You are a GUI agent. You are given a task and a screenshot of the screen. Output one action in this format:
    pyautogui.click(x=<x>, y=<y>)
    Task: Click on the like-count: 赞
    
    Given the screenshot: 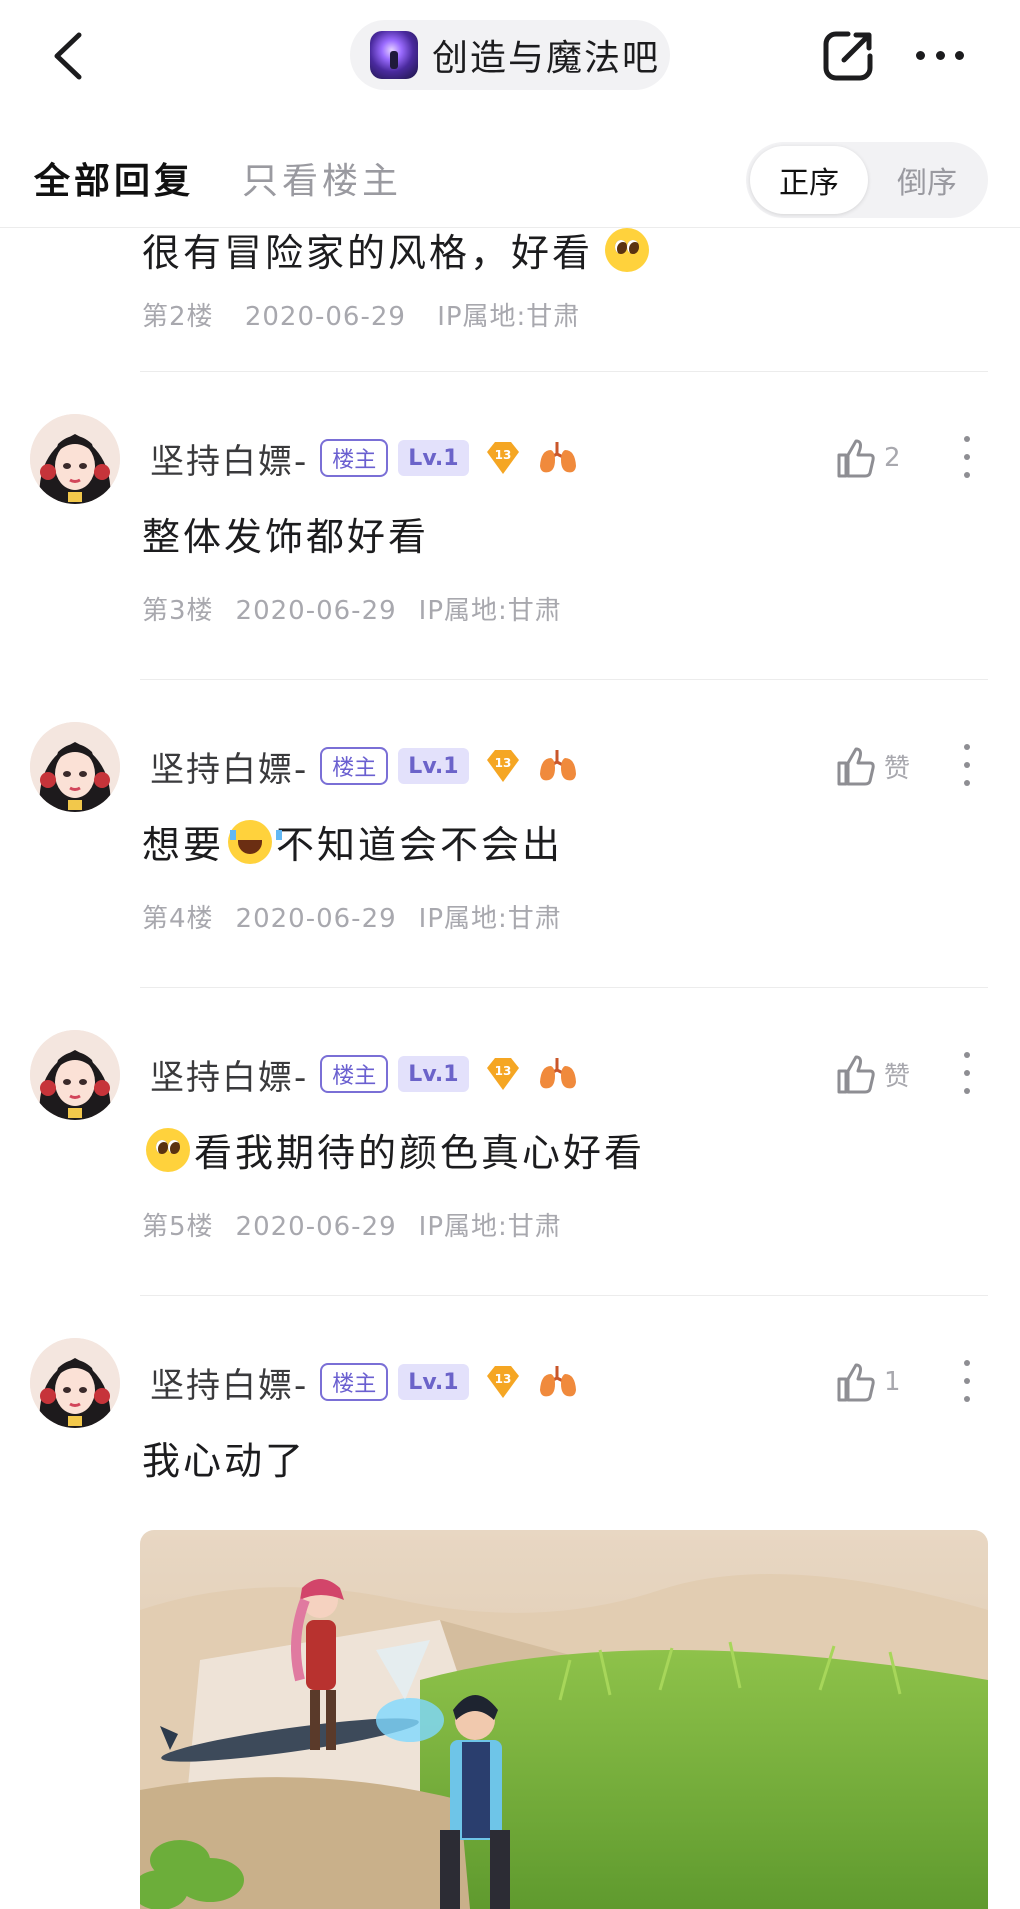 What is the action you would take?
    pyautogui.click(x=897, y=768)
    